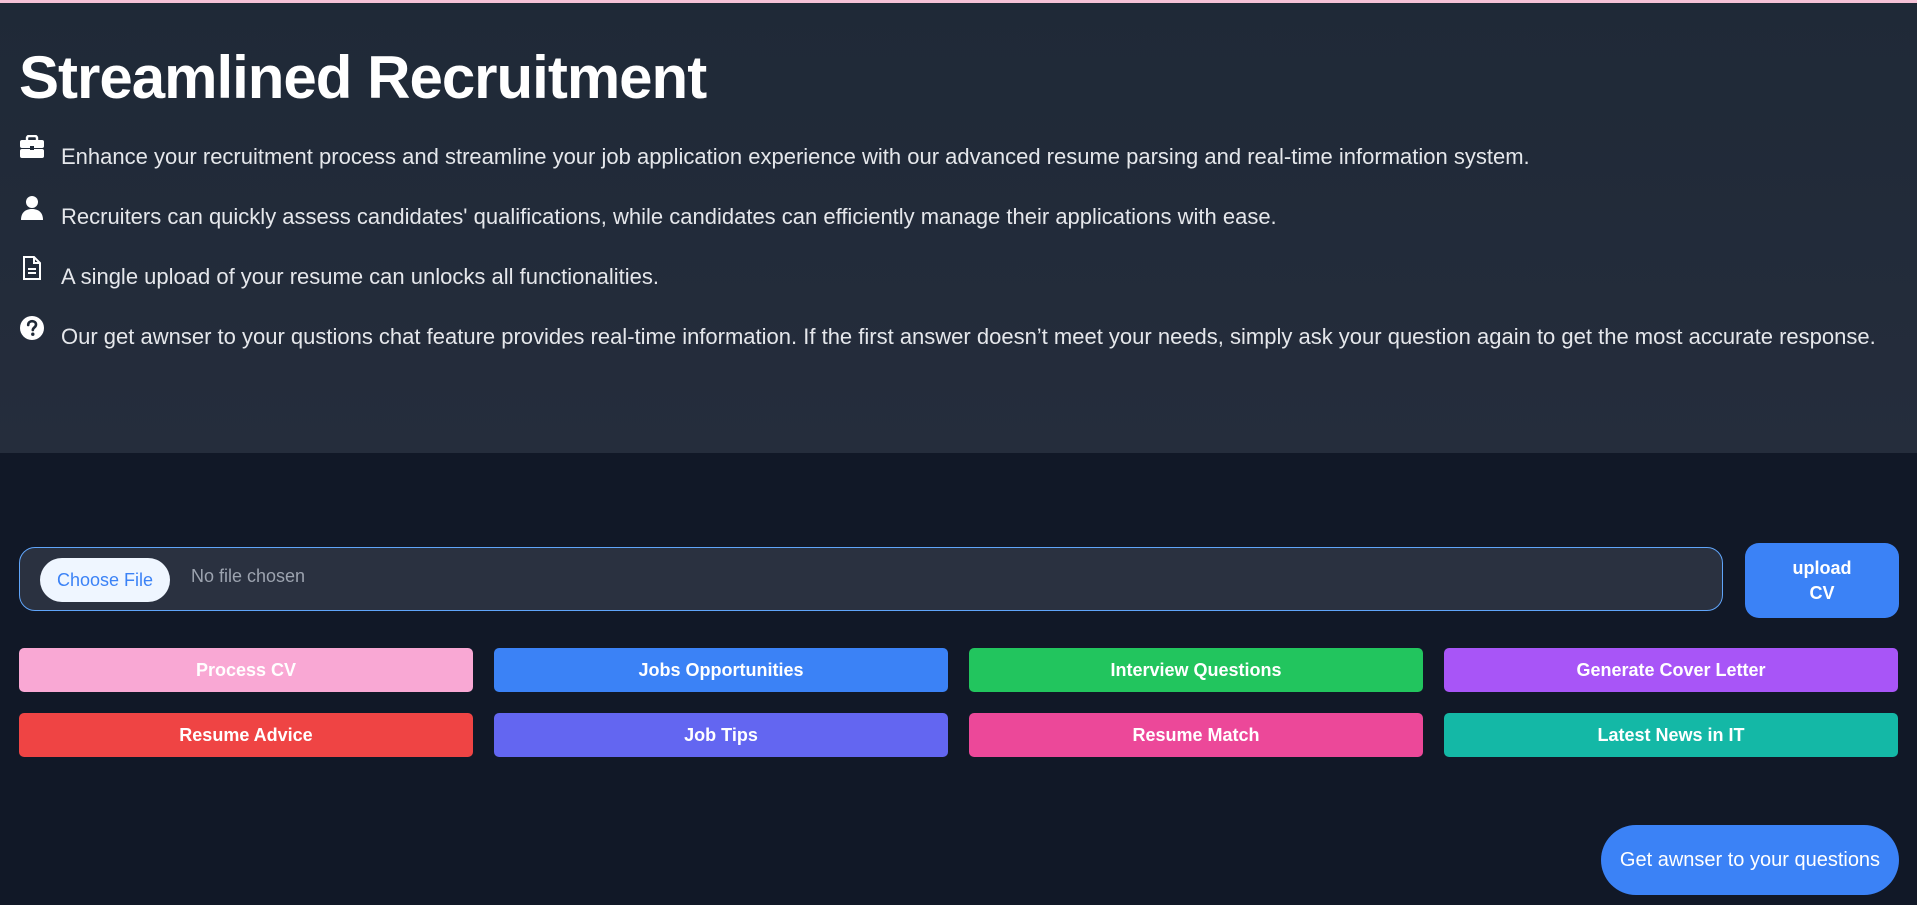 The image size is (1917, 905). I want to click on interview-questions-button: Interview Questions, so click(1196, 670).